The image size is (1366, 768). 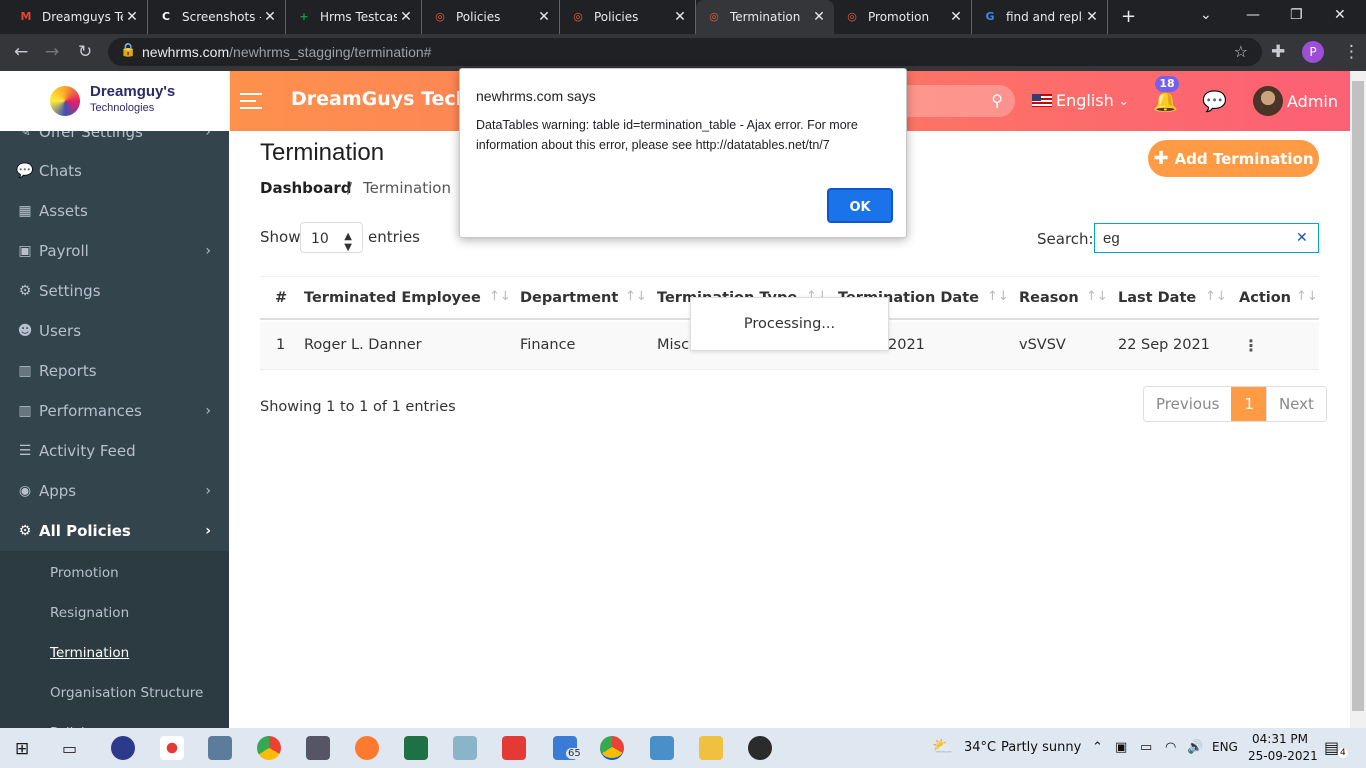 I want to click on clock-time: 04:31 PM, so click(x=1280, y=739).